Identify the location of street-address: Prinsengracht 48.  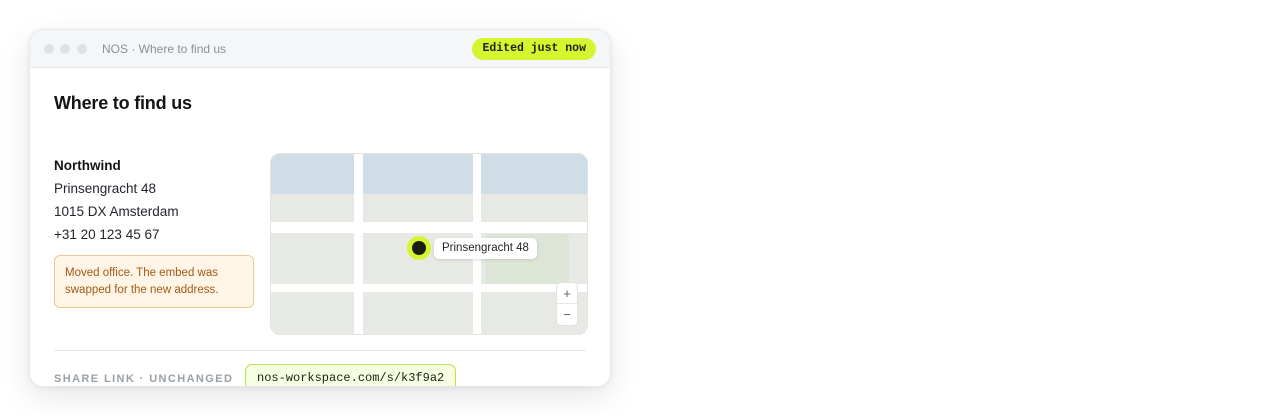
(105, 188).